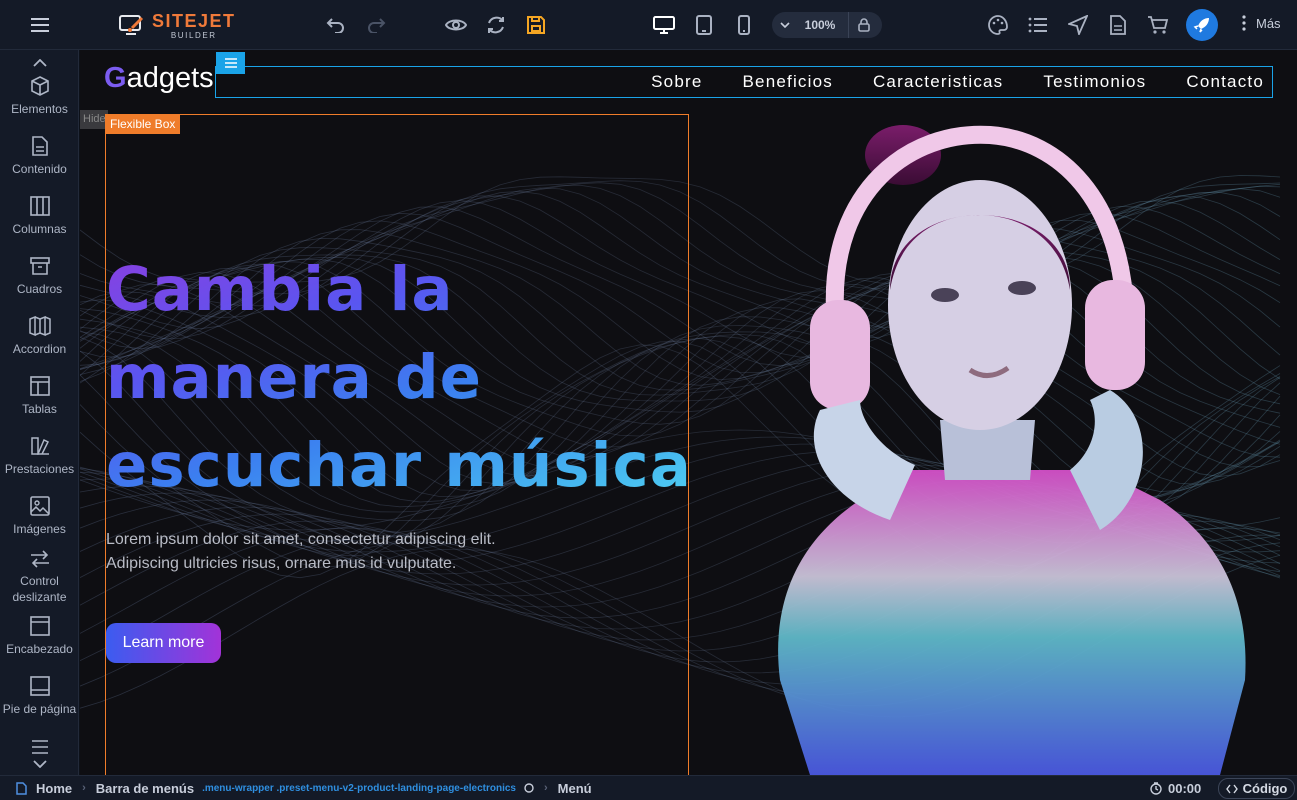 The image size is (1297, 800). What do you see at coordinates (1231, 788) in the screenshot?
I see `code-brackets-icon` at bounding box center [1231, 788].